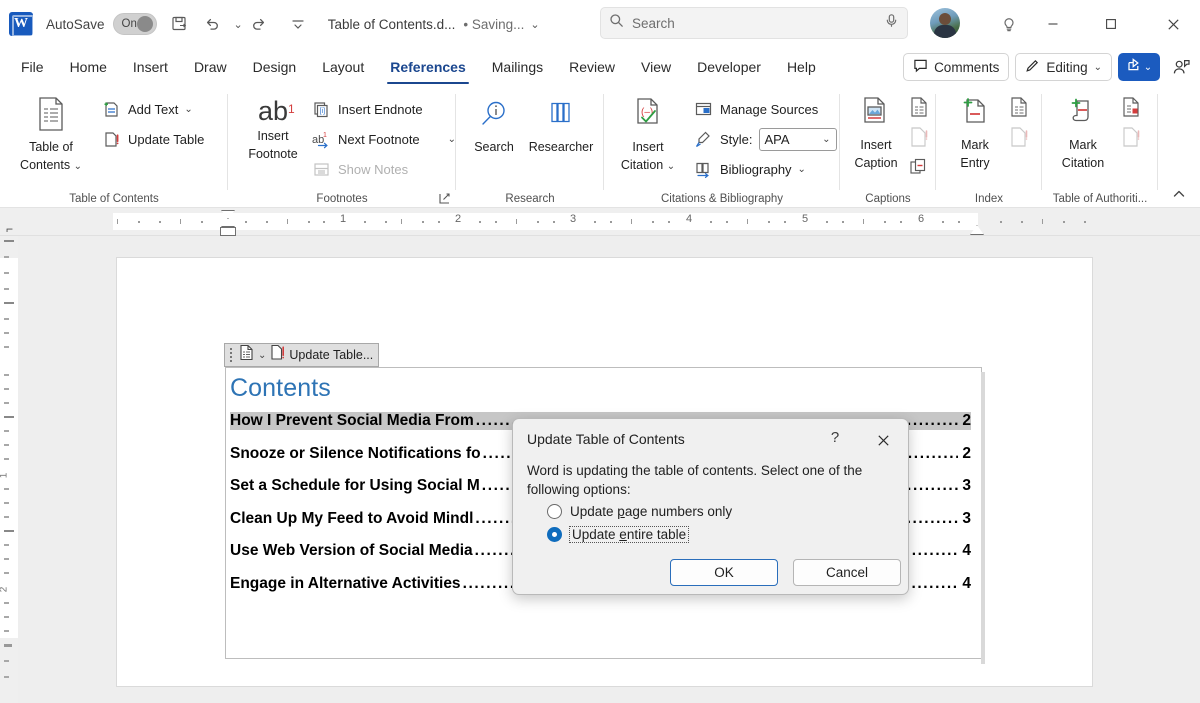 The width and height of the screenshot is (1200, 703). I want to click on left-indent-marker, so click(228, 231).